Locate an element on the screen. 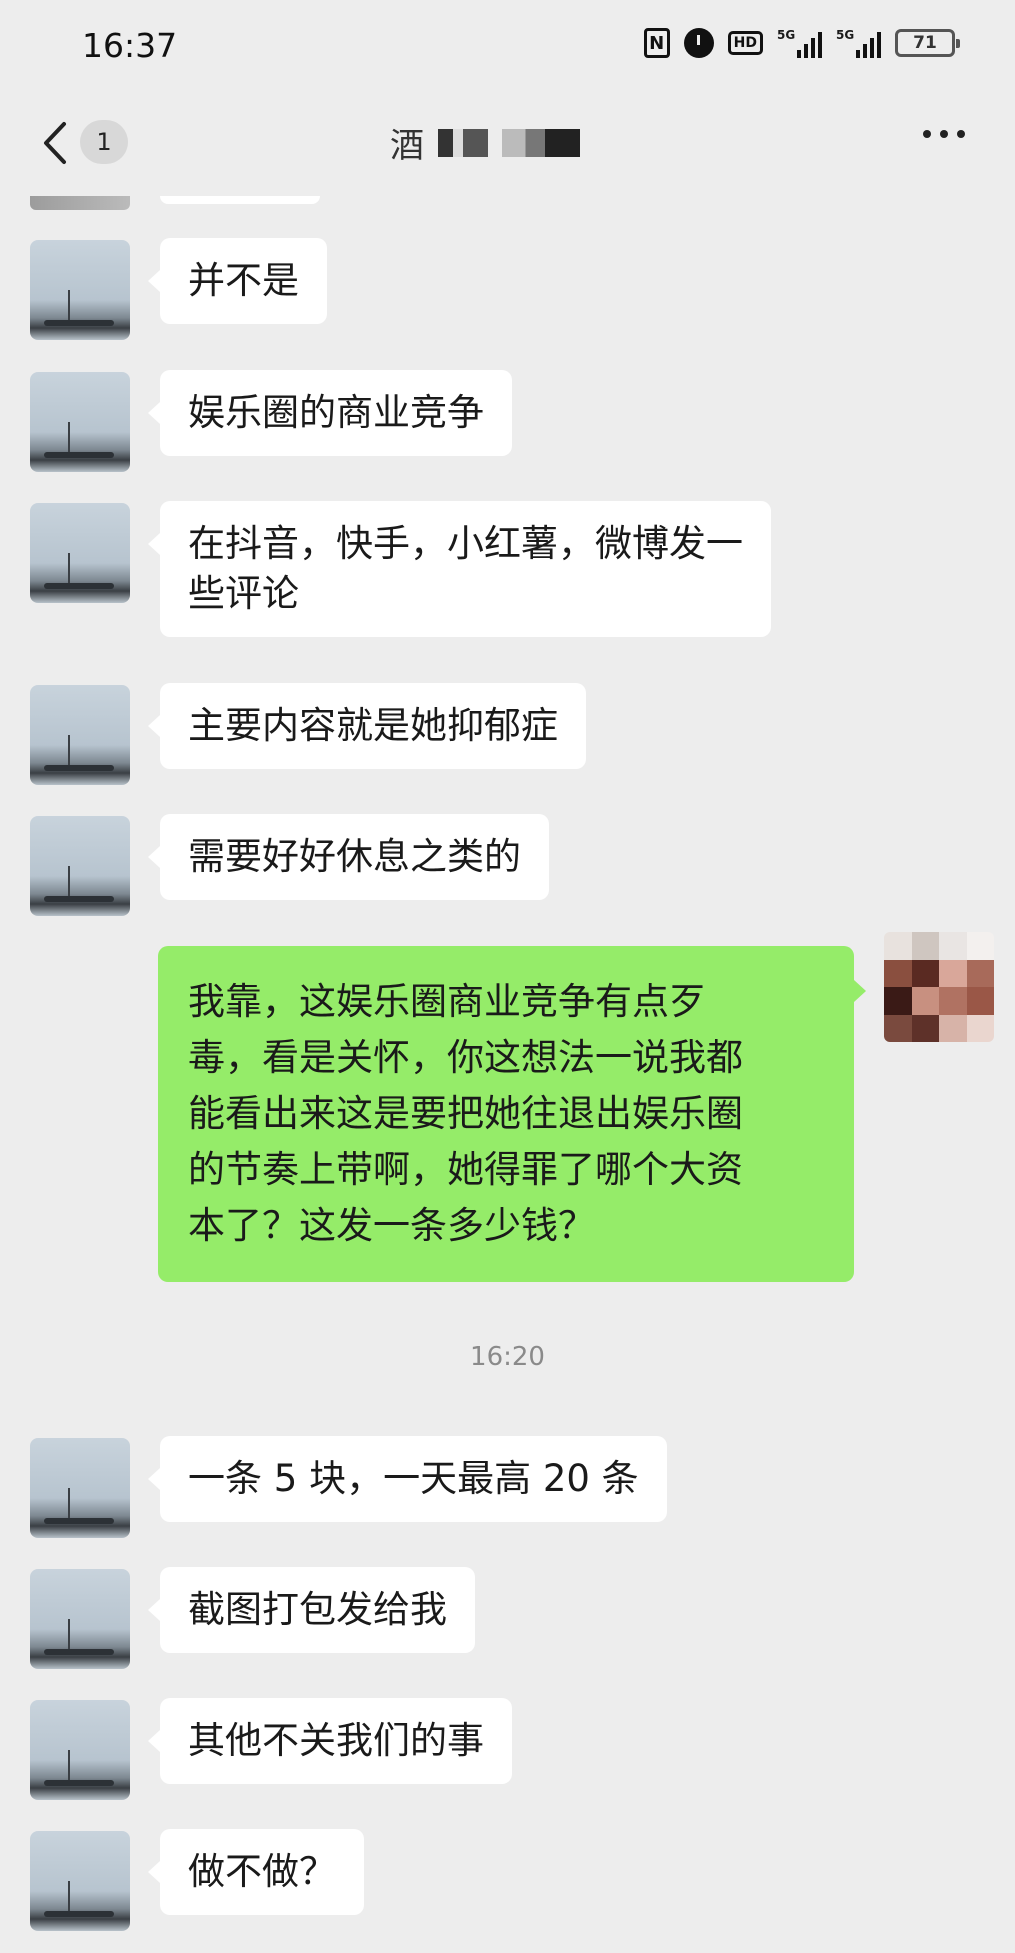  message-bubble-incoming: 做不做？ is located at coordinates (256, 1872).